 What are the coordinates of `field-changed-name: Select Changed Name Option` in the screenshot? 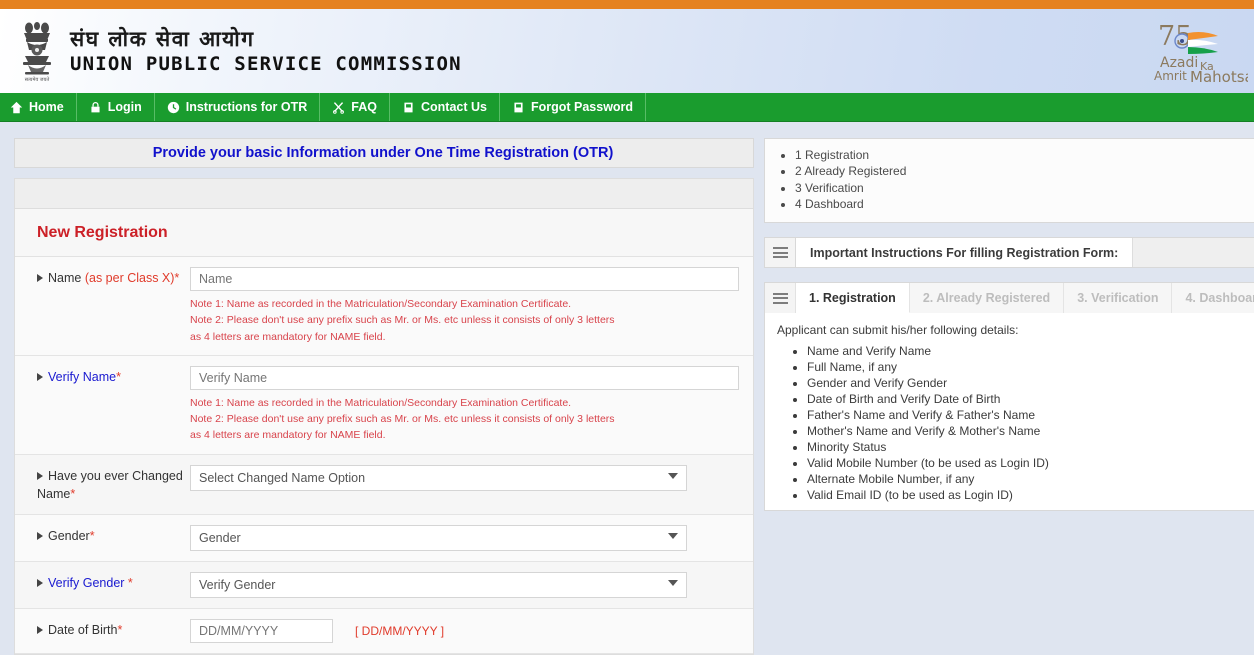 It's located at (471, 485).